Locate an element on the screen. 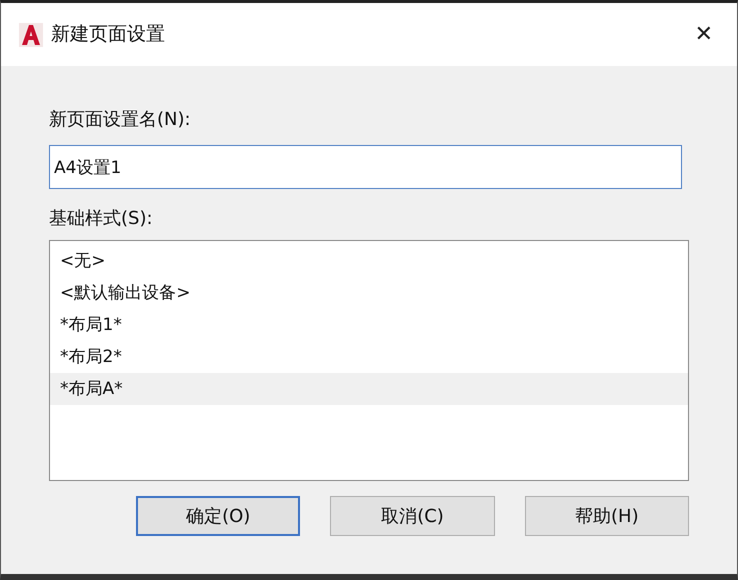 The height and width of the screenshot is (580, 738). close-button: ✕ is located at coordinates (703, 34).